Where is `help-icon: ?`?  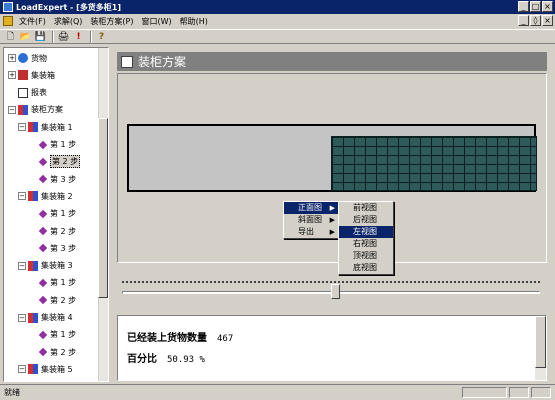
help-icon: ? is located at coordinates (101, 37).